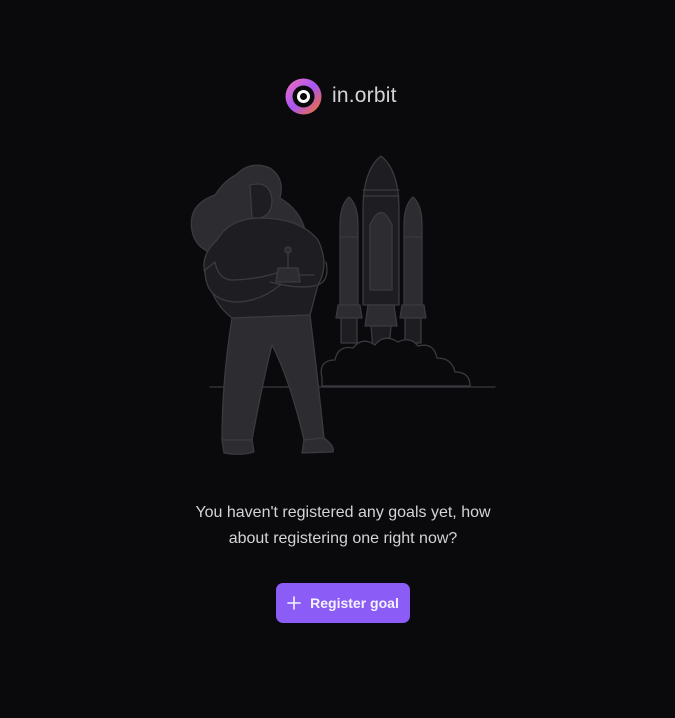  I want to click on register-goal-label: Register goal, so click(354, 603).